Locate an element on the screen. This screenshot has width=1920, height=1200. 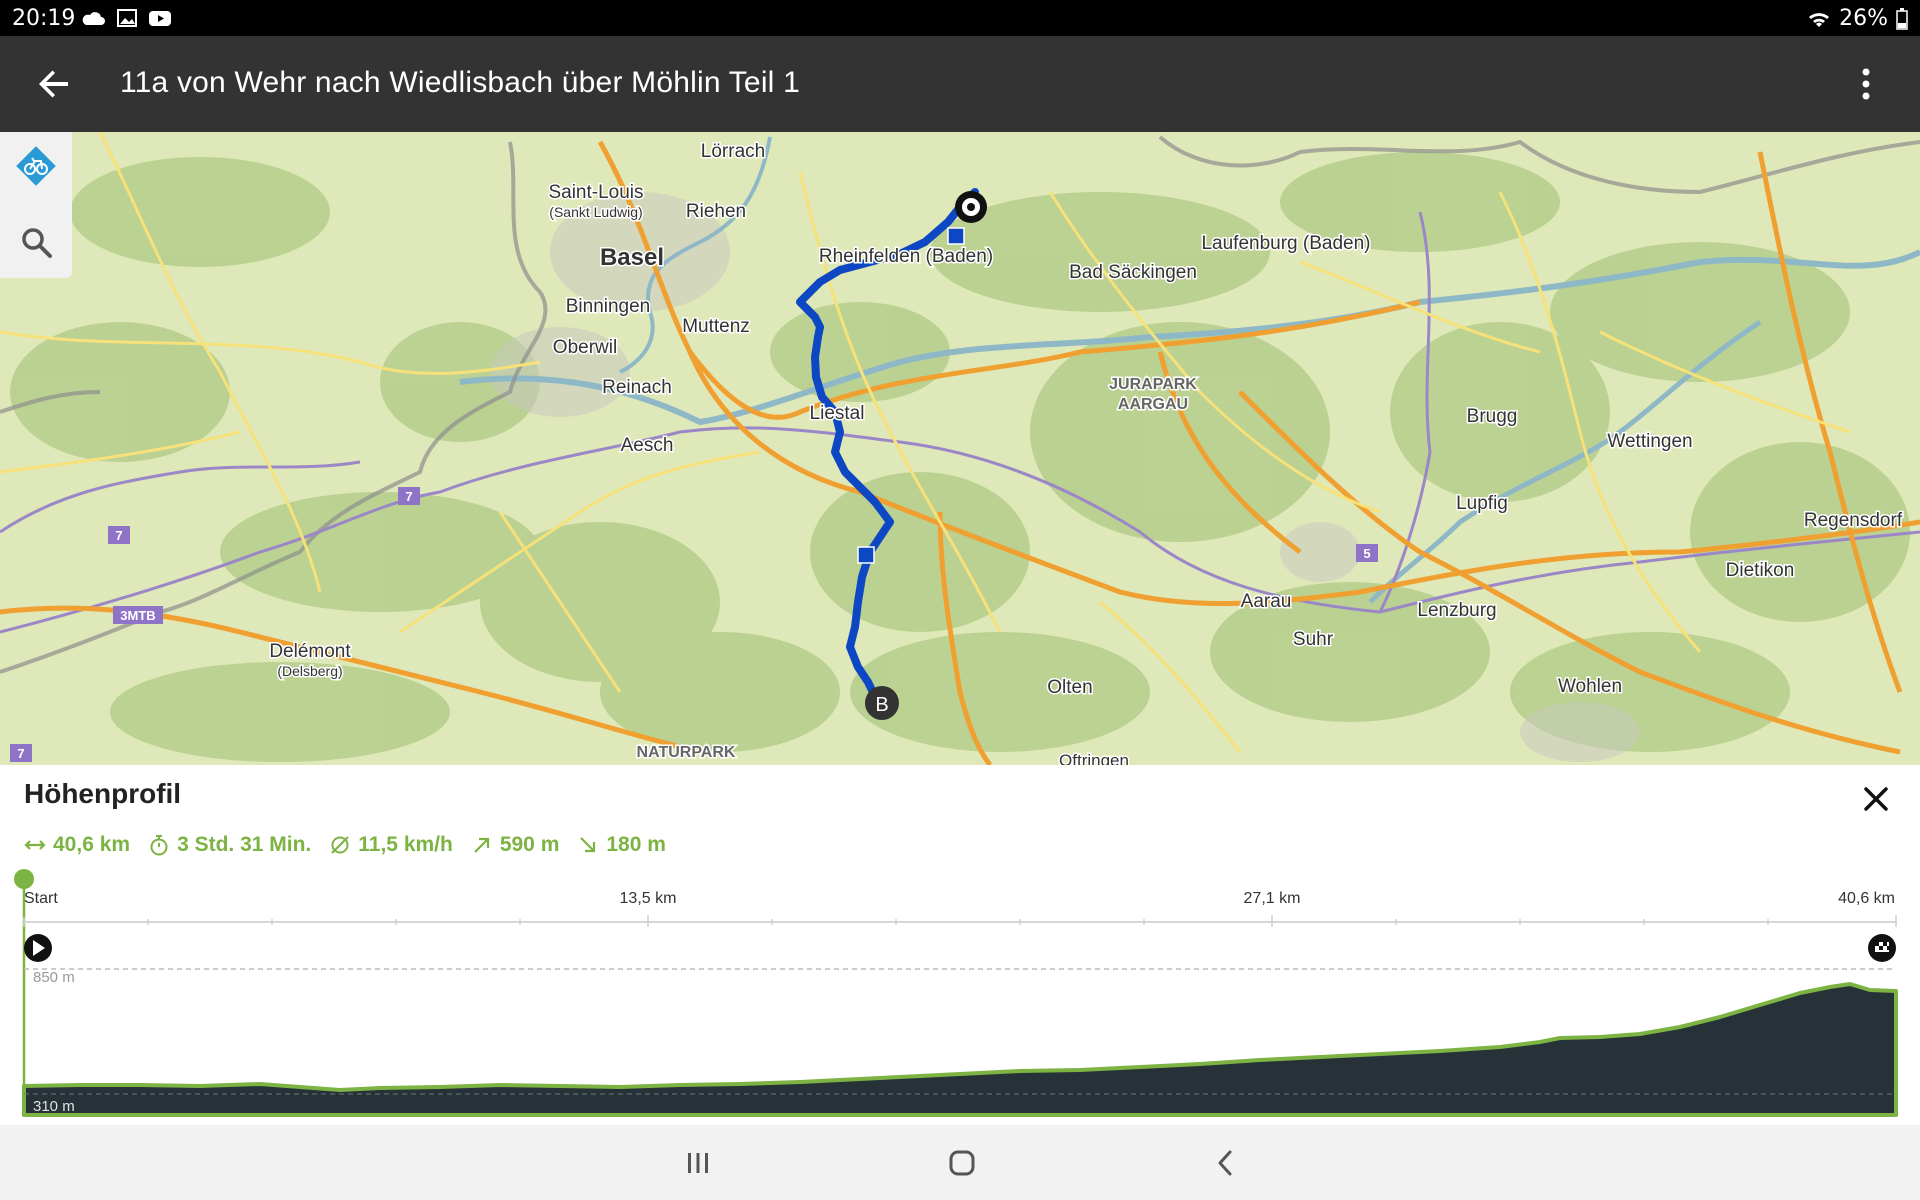
image-icon is located at coordinates (127, 18).